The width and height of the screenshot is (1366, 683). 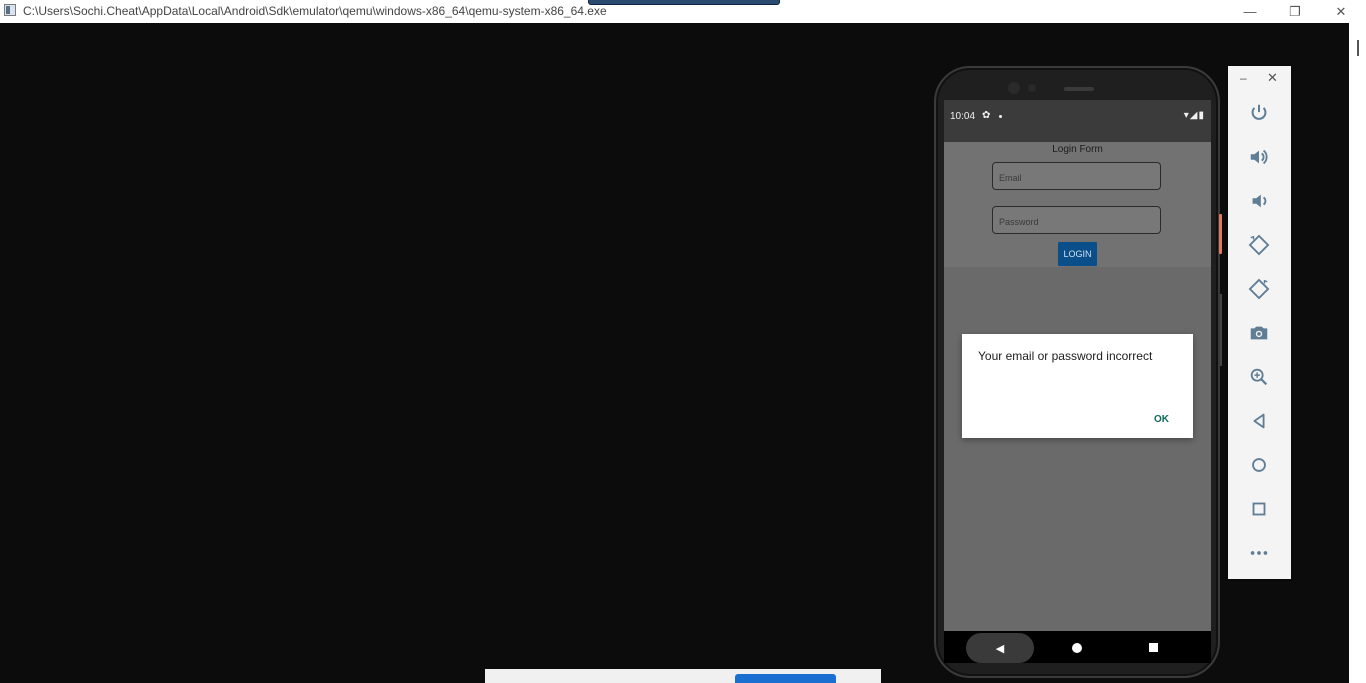 What do you see at coordinates (1341, 11) in the screenshot?
I see `close-button: ✕` at bounding box center [1341, 11].